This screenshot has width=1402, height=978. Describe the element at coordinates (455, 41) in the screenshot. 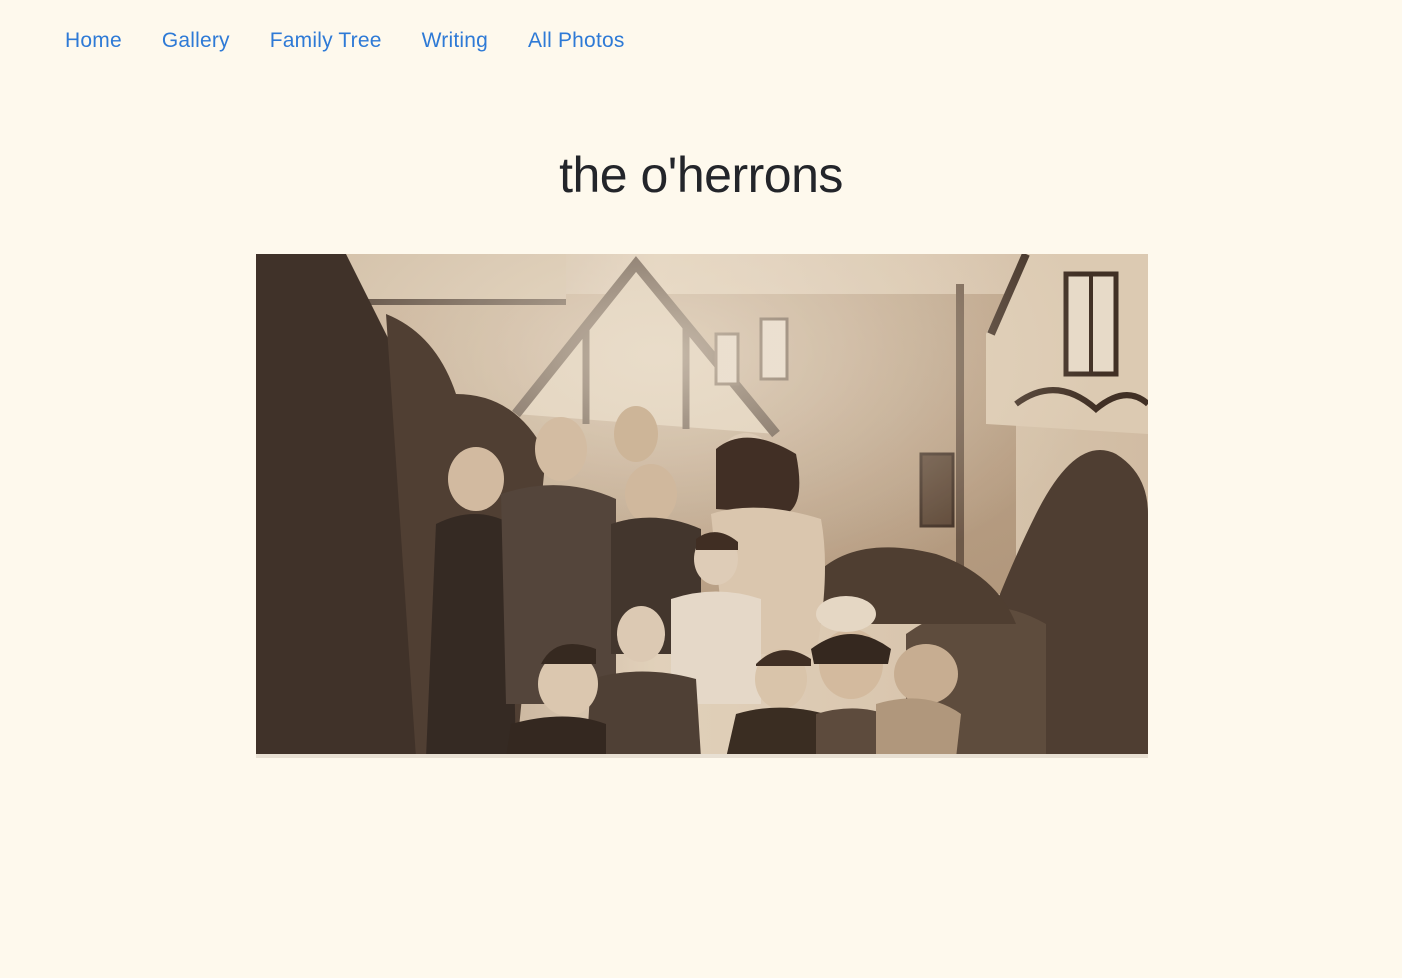

I see `nav-link-writing: Writing` at that location.